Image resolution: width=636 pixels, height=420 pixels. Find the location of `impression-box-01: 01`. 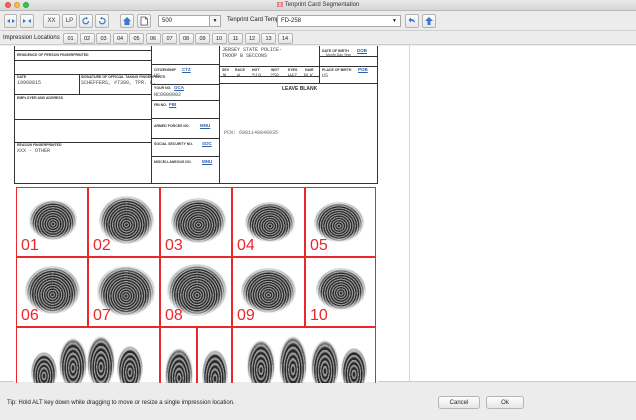

impression-box-01: 01 is located at coordinates (52, 222).